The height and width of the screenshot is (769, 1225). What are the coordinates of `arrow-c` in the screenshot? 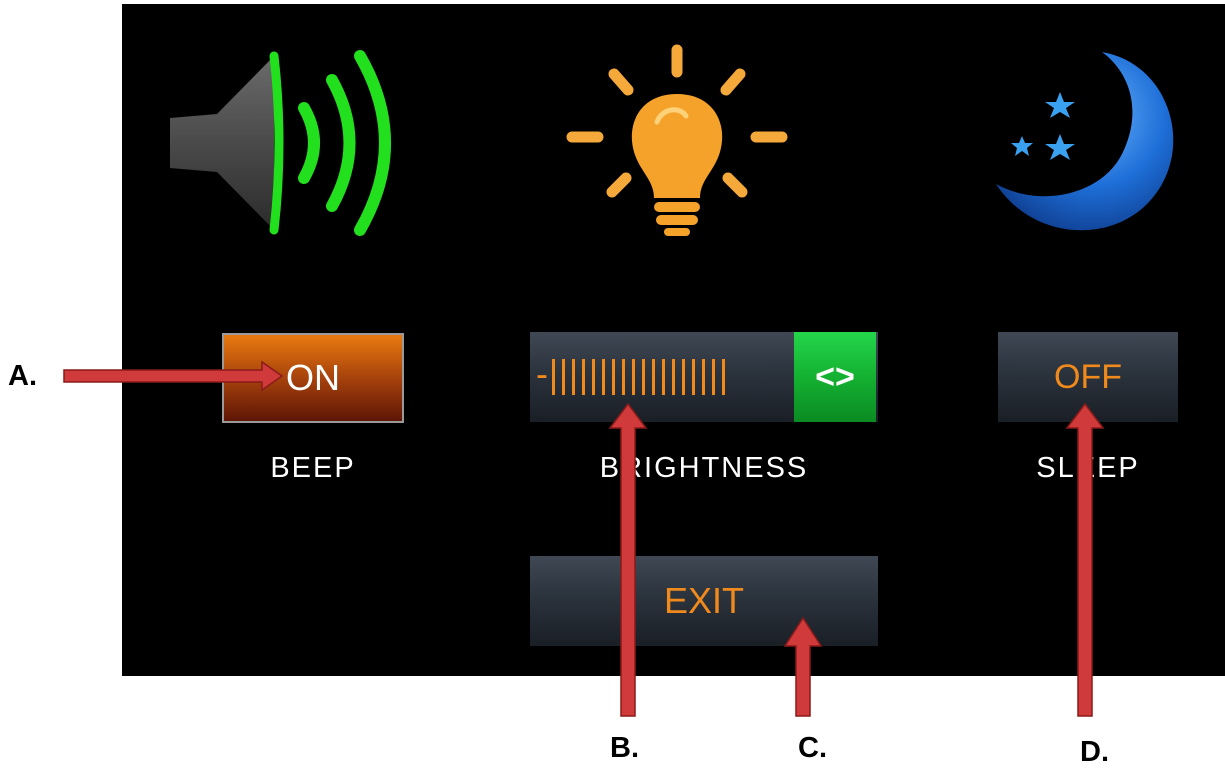 It's located at (803, 666).